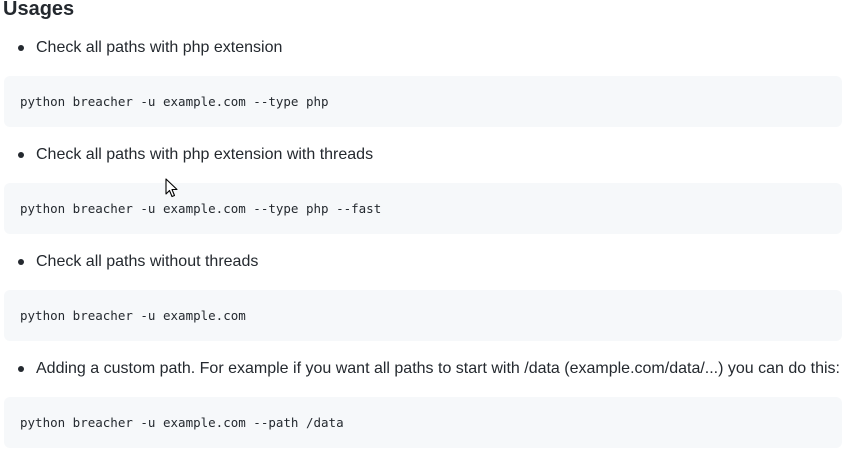  Describe the element at coordinates (171, 188) in the screenshot. I see `mouse-pointer-icon` at that location.